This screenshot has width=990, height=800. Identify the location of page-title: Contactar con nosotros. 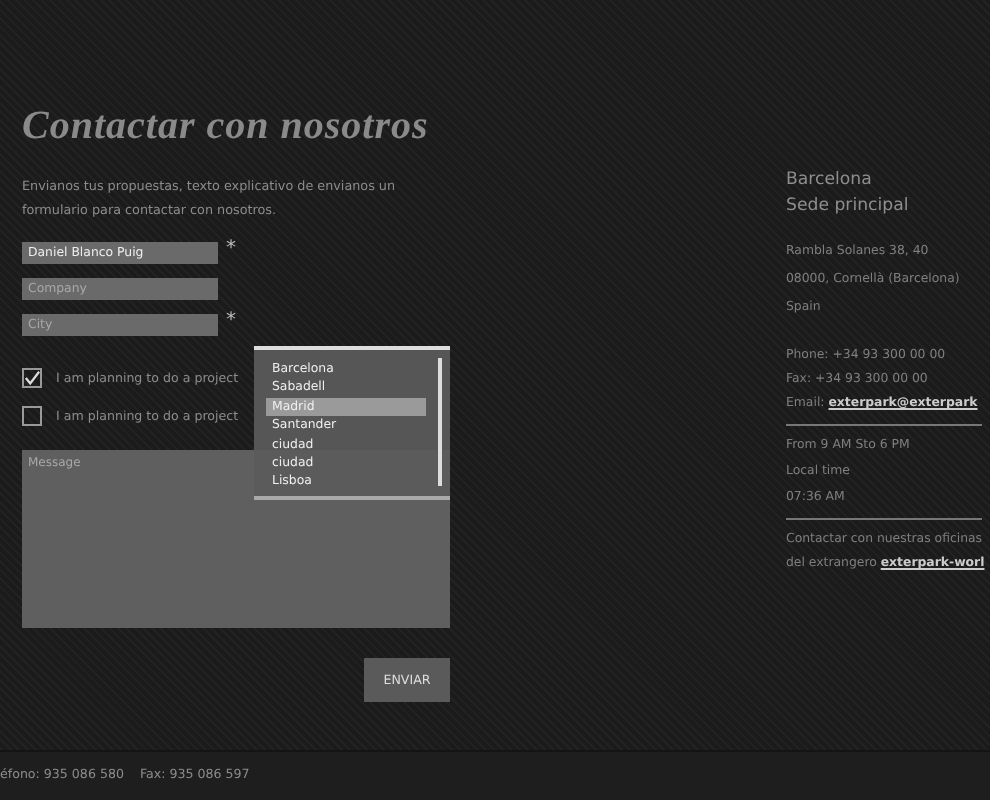
(226, 127).